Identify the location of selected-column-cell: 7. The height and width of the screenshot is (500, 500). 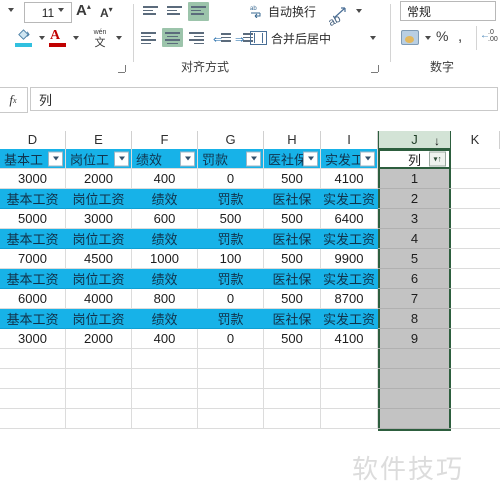
(414, 299).